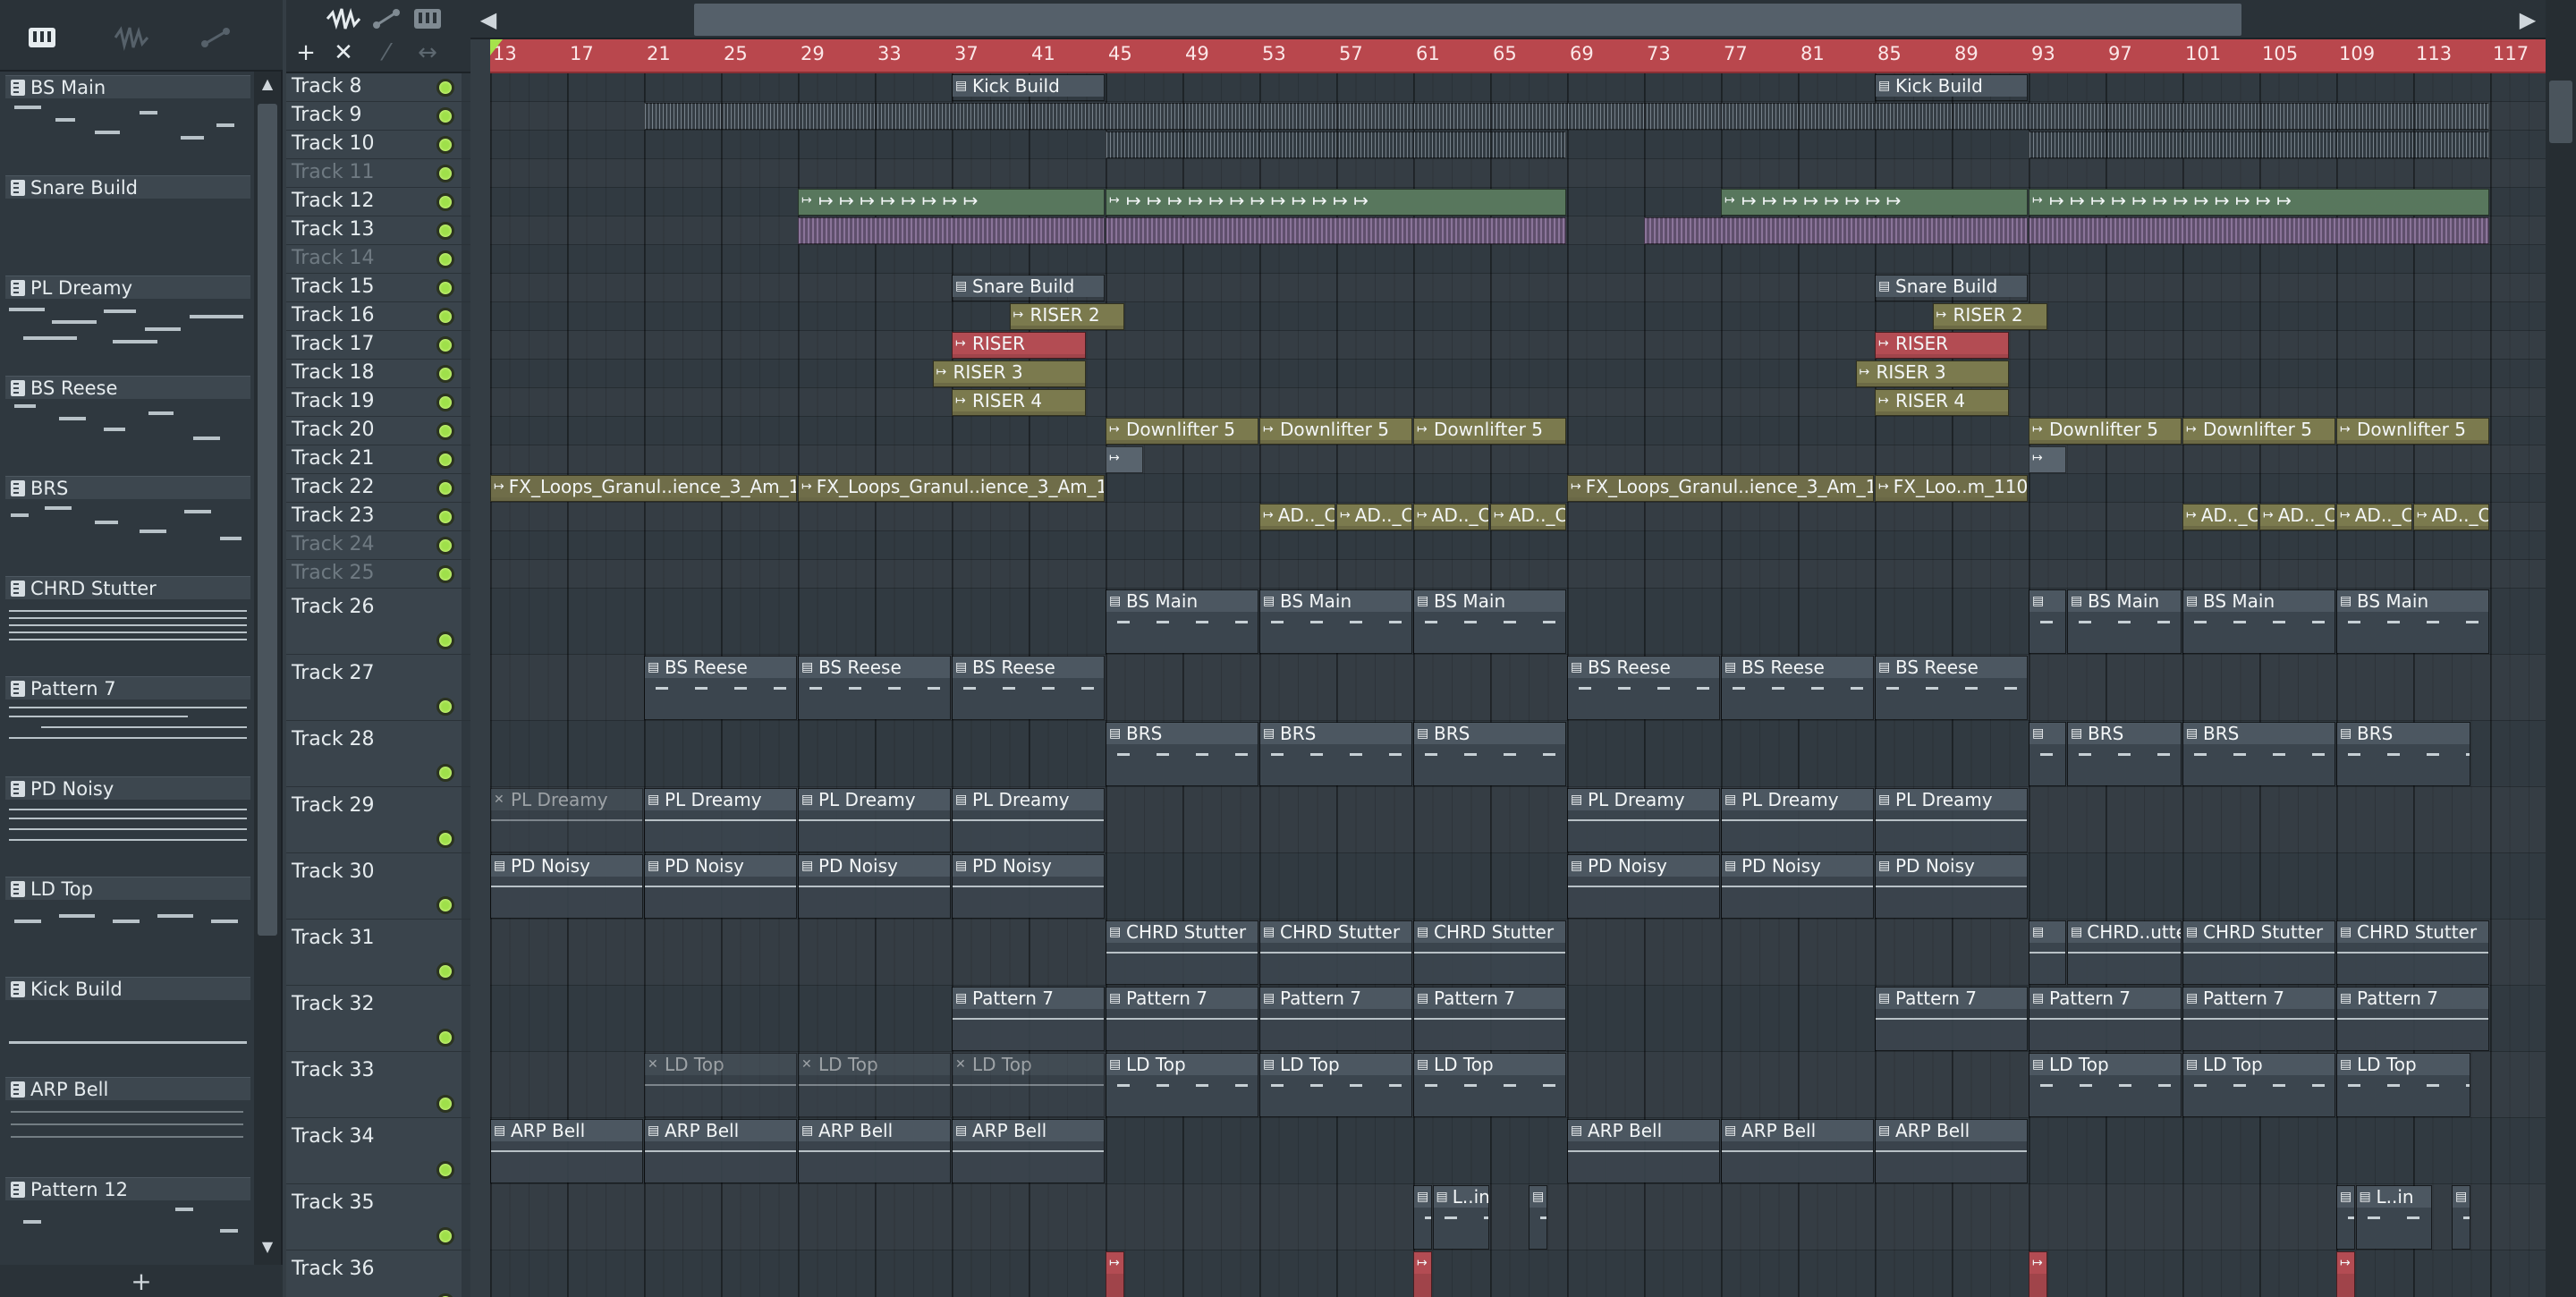 The width and height of the screenshot is (2576, 1297). What do you see at coordinates (386, 19) in the screenshot?
I see `automation-tool-icon` at bounding box center [386, 19].